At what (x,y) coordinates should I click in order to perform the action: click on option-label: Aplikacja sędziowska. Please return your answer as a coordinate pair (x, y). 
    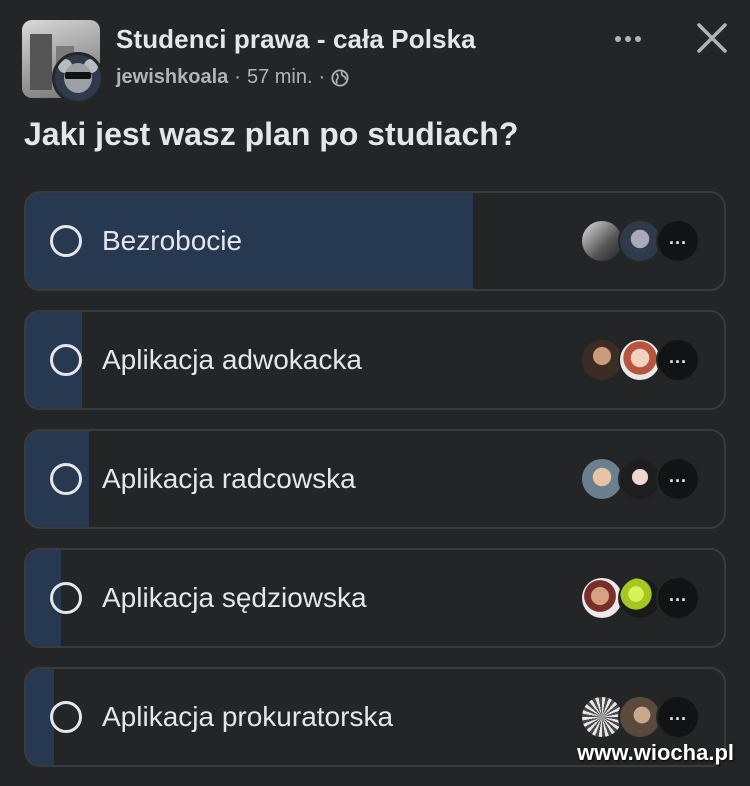
    Looking at the image, I should click on (234, 597).